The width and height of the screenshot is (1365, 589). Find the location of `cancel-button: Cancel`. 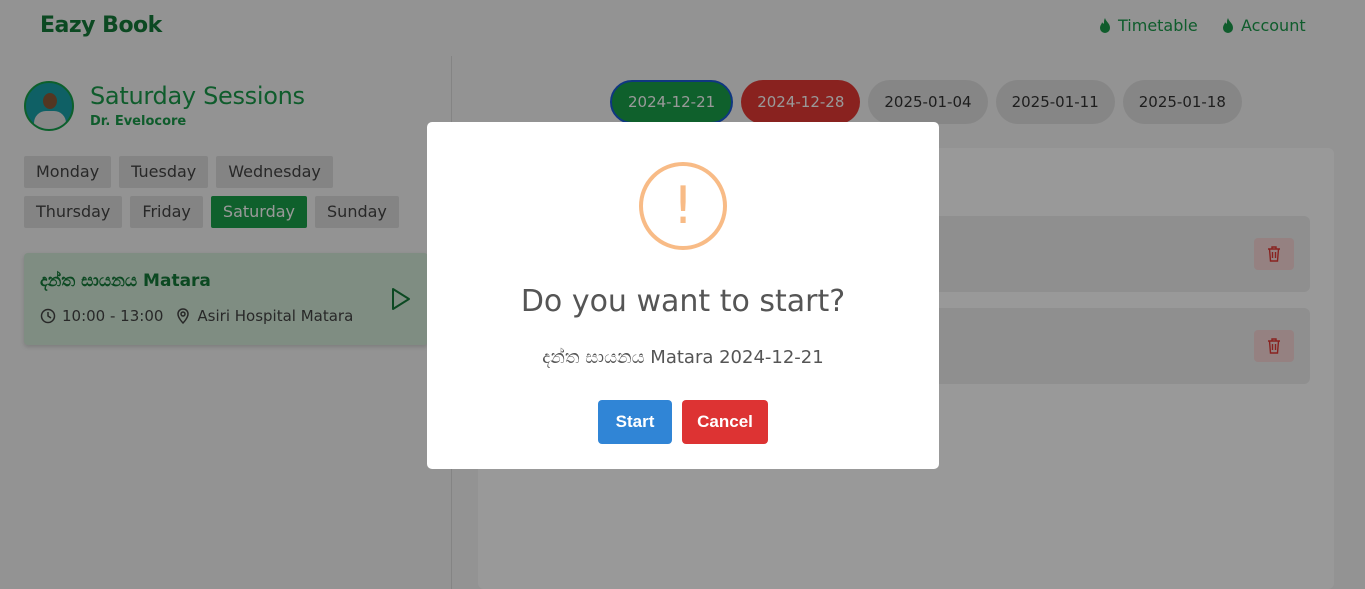

cancel-button: Cancel is located at coordinates (725, 422).